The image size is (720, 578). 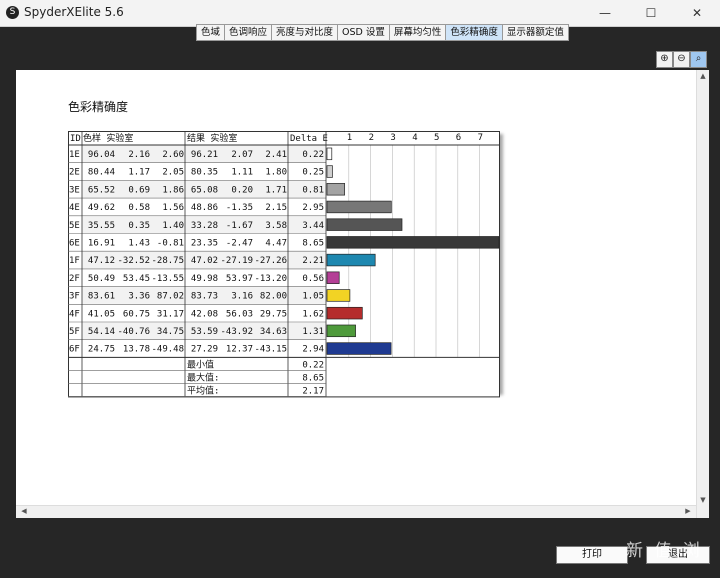 What do you see at coordinates (136, 314) in the screenshot?
I see `sample-a: 60.75` at bounding box center [136, 314].